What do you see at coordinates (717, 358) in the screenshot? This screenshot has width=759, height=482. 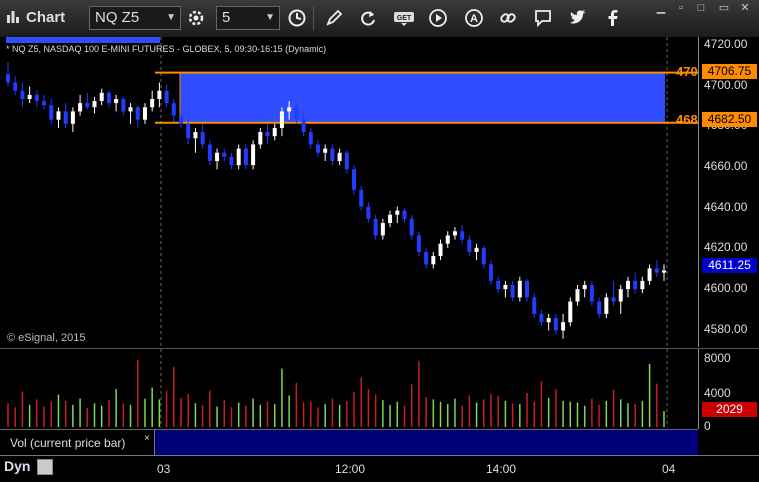 I see `volume-tick: 8000` at bounding box center [717, 358].